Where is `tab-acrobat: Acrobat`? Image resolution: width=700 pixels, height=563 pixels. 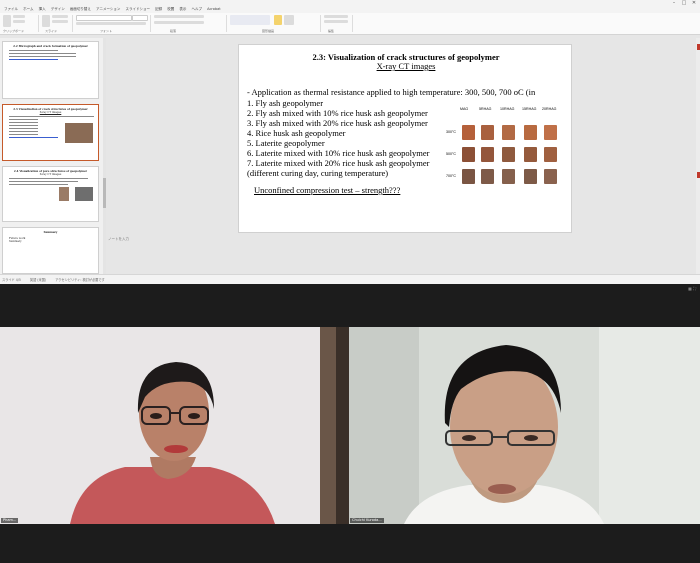 tab-acrobat: Acrobat is located at coordinates (214, 9).